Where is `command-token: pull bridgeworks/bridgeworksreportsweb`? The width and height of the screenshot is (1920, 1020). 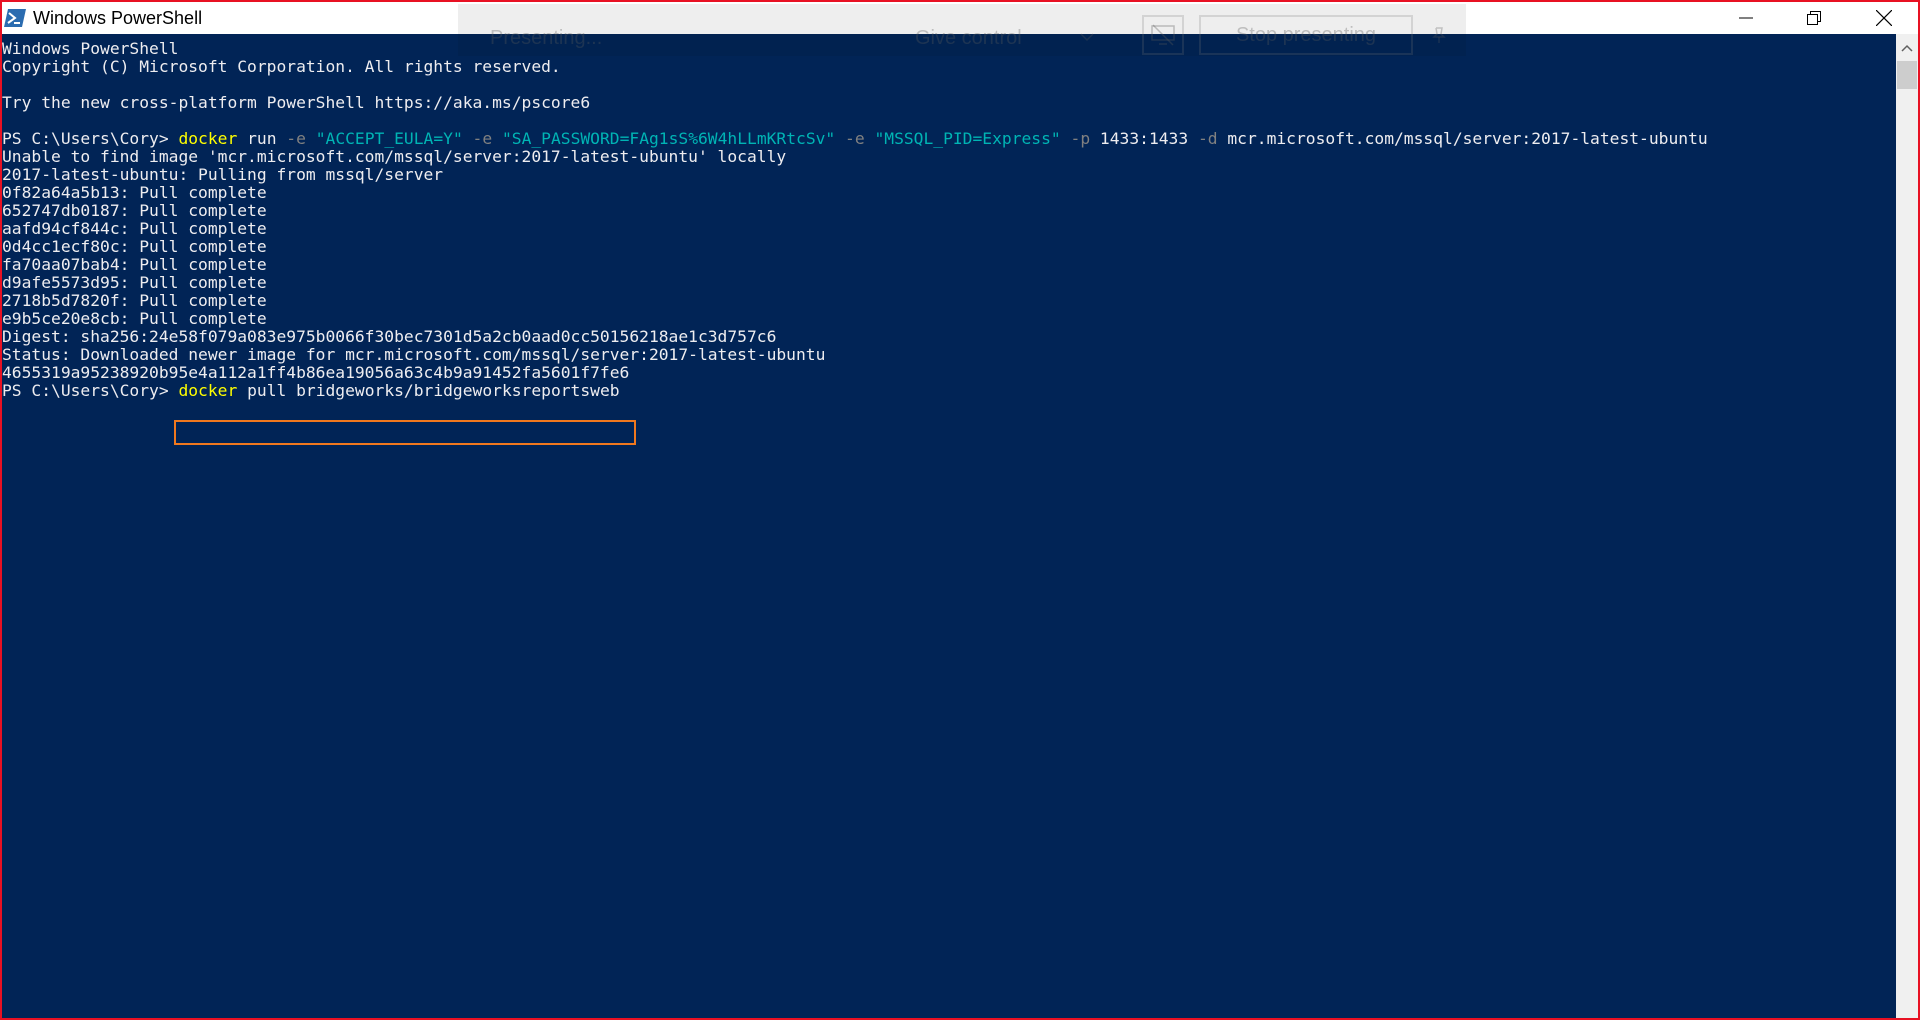
command-token: pull bridgeworks/bridgeworksreportsweb is located at coordinates (428, 390).